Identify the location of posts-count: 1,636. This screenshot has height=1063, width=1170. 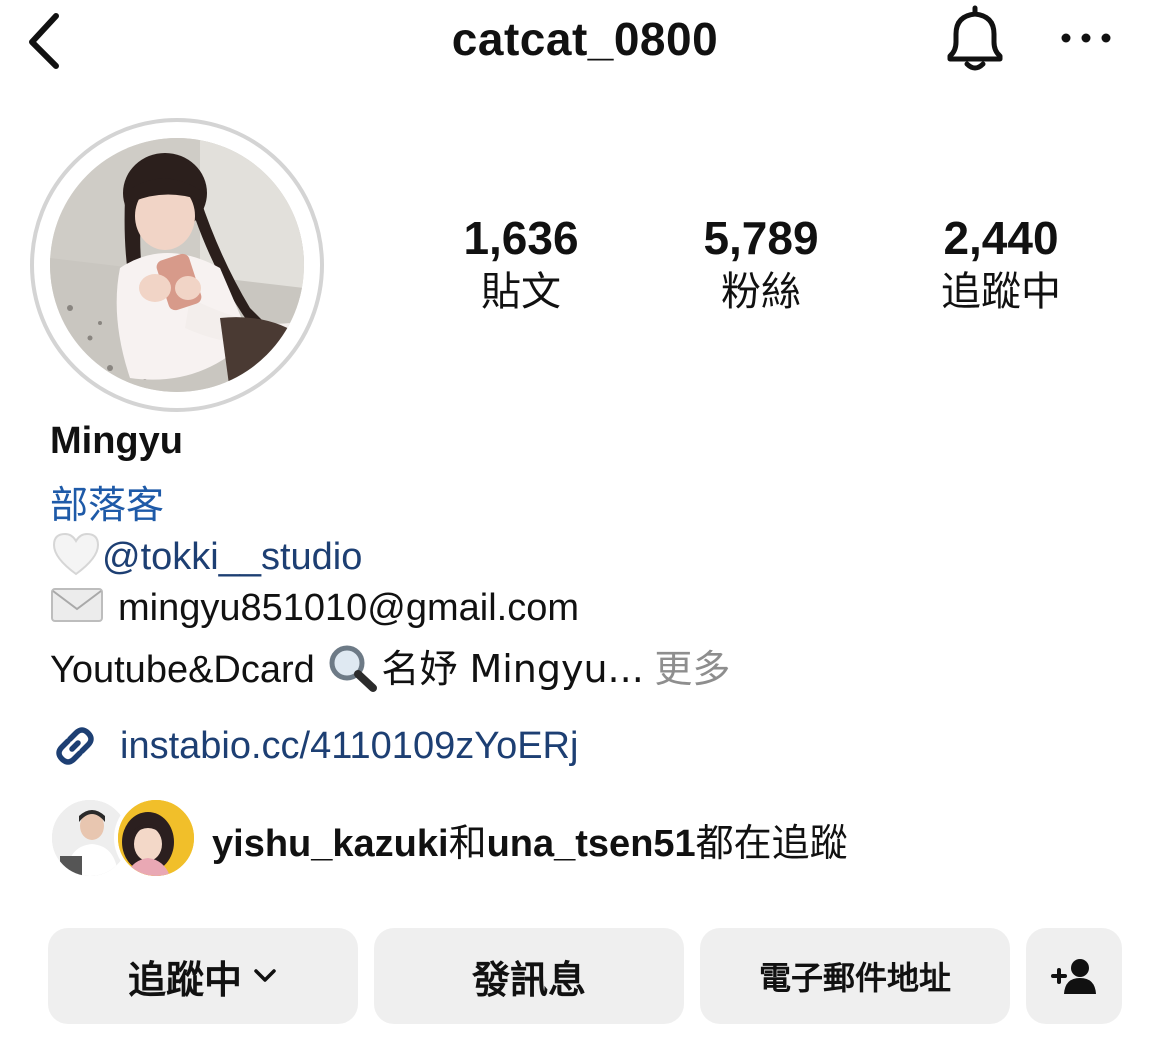
(521, 238).